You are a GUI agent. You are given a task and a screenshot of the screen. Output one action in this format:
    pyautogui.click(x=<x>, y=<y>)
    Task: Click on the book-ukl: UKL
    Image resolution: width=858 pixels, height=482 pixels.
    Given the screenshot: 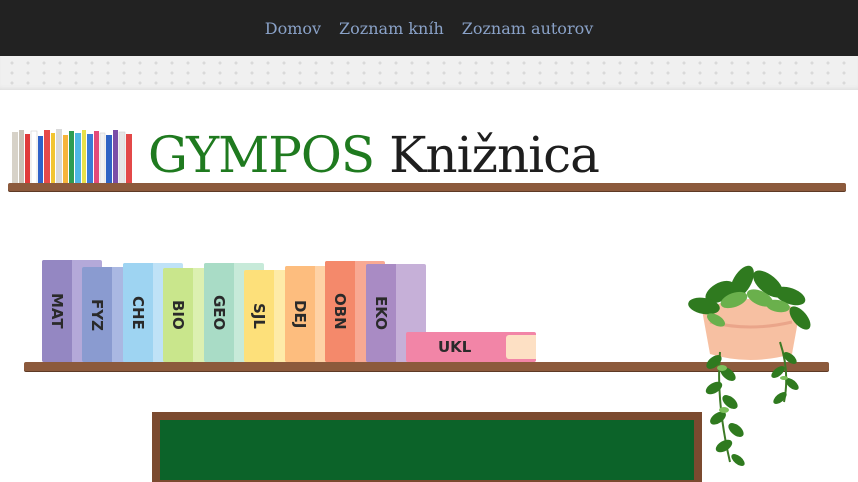 What is the action you would take?
    pyautogui.click(x=471, y=347)
    